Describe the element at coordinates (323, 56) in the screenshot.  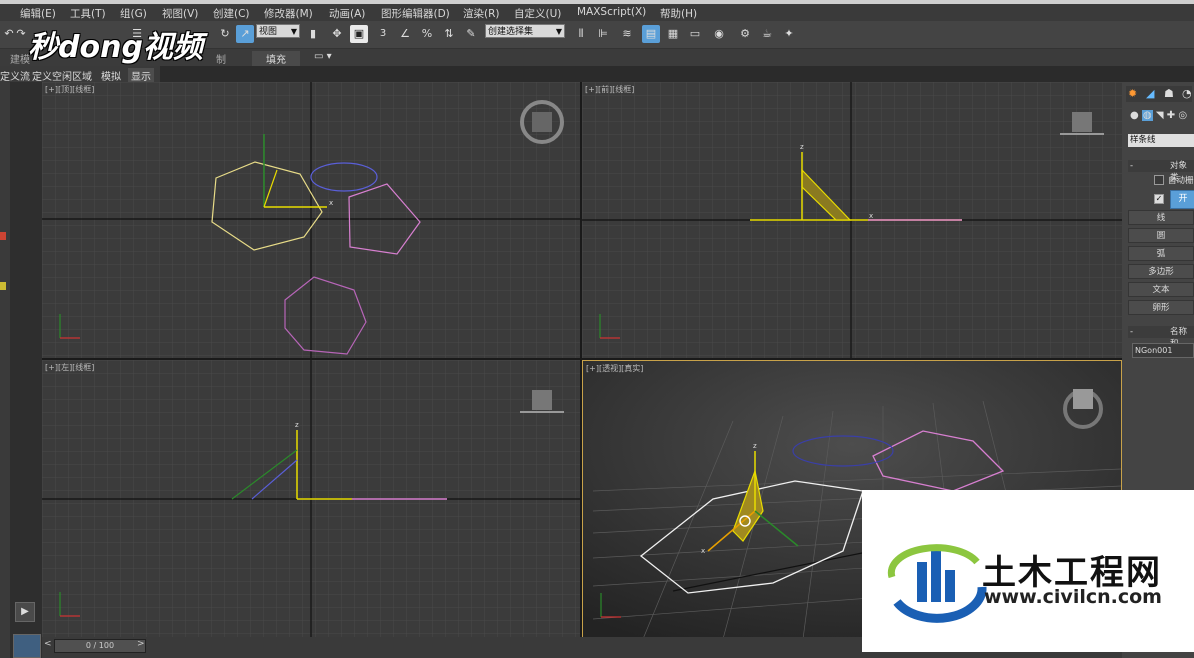
I see `ribbon-options-icon: ▭ ▾` at that location.